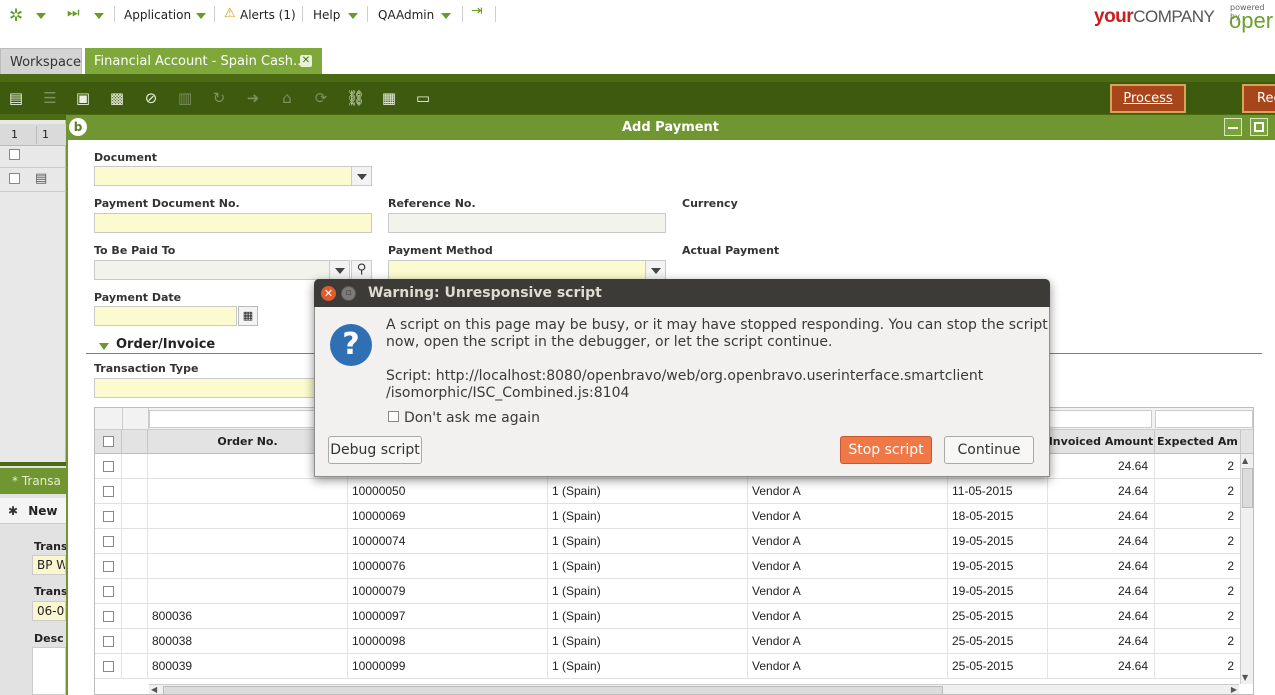 The image size is (1275, 695). Describe the element at coordinates (406, 15) in the screenshot. I see `user-profile-menu: QAAdmin` at that location.